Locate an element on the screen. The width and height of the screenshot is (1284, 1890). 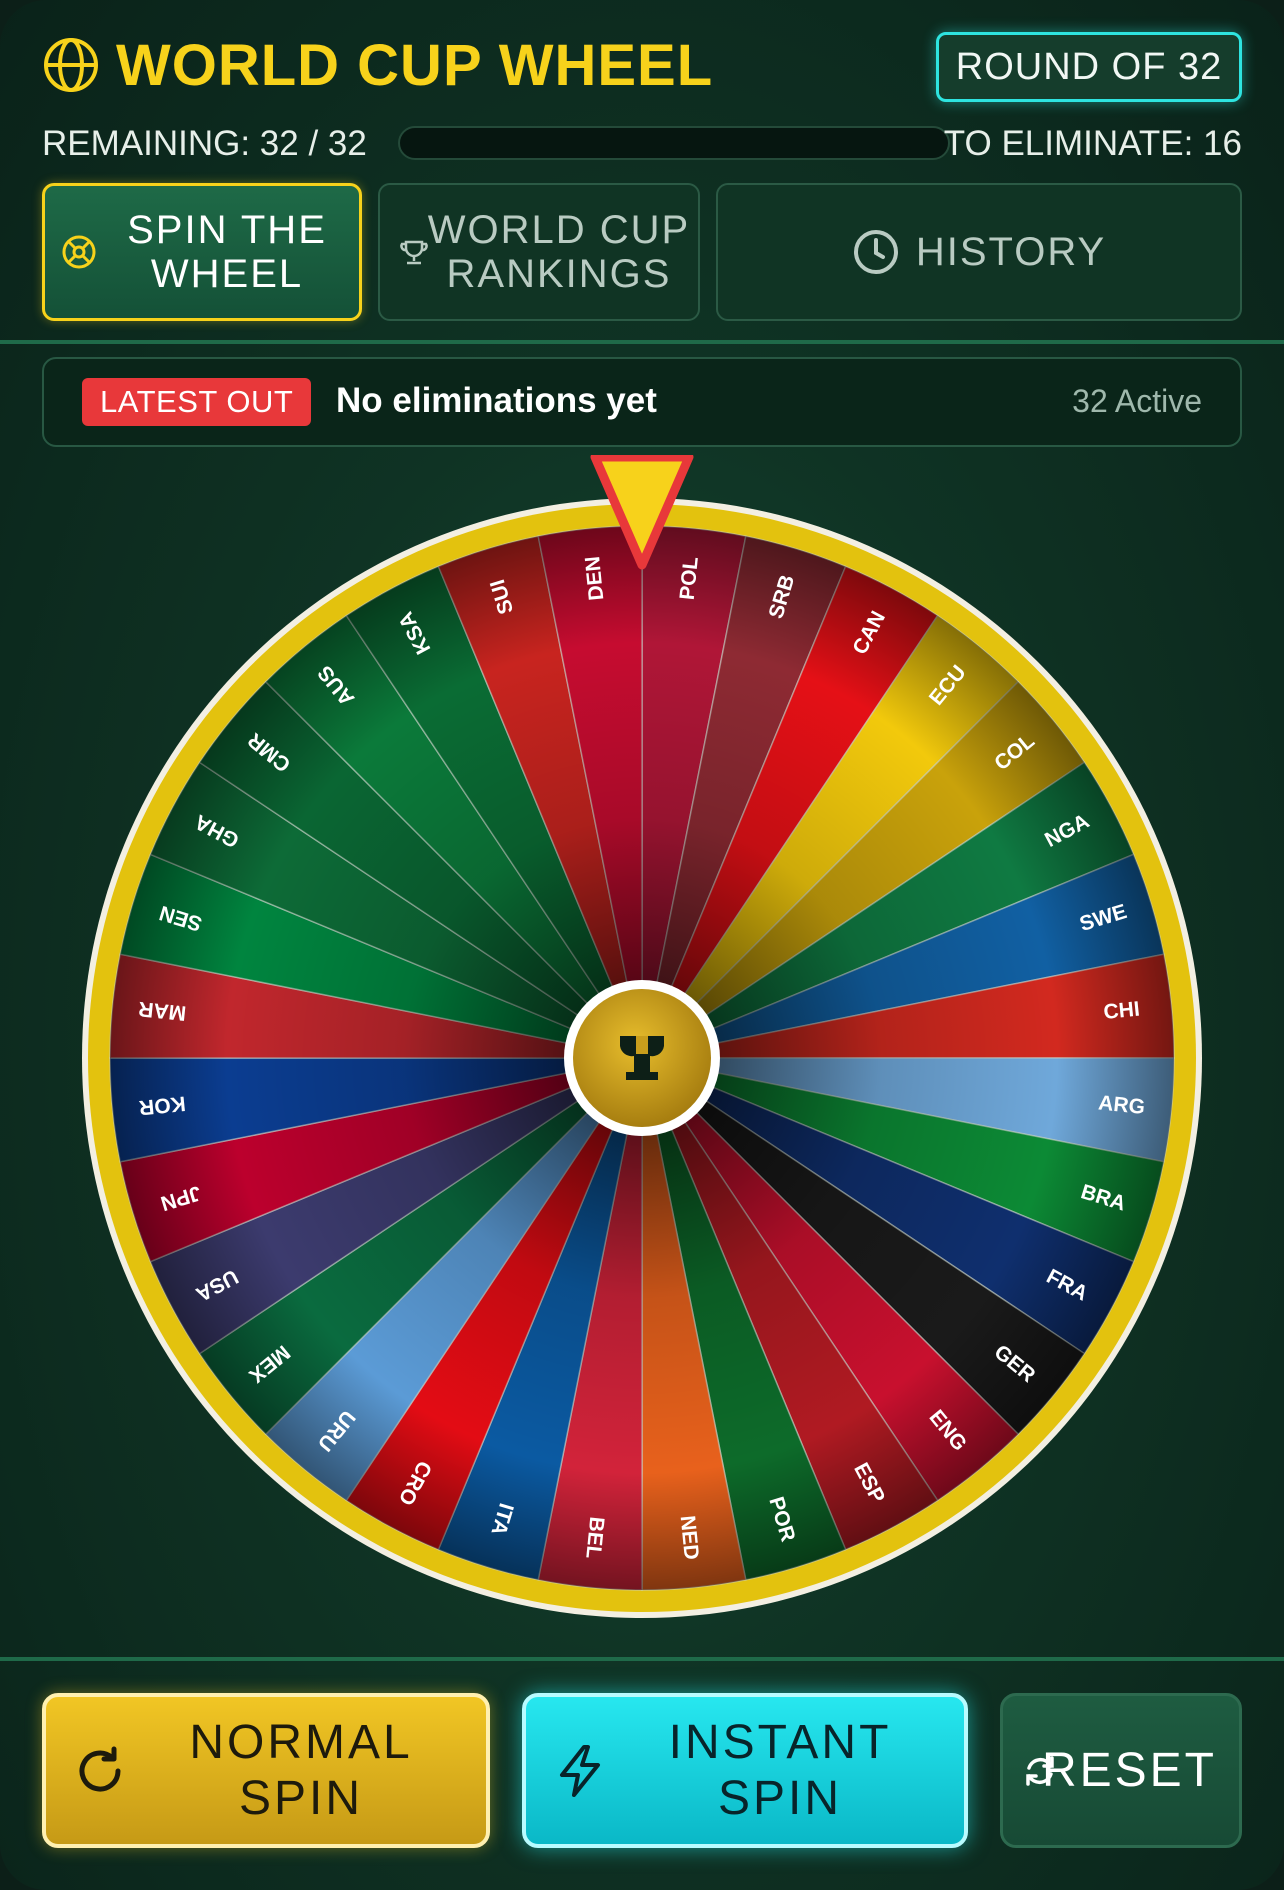
normal-spin-line1: NORMAL is located at coordinates (301, 1742).